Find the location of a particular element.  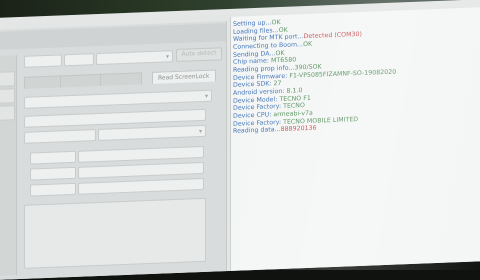

info-field-4a is located at coordinates (53, 173).